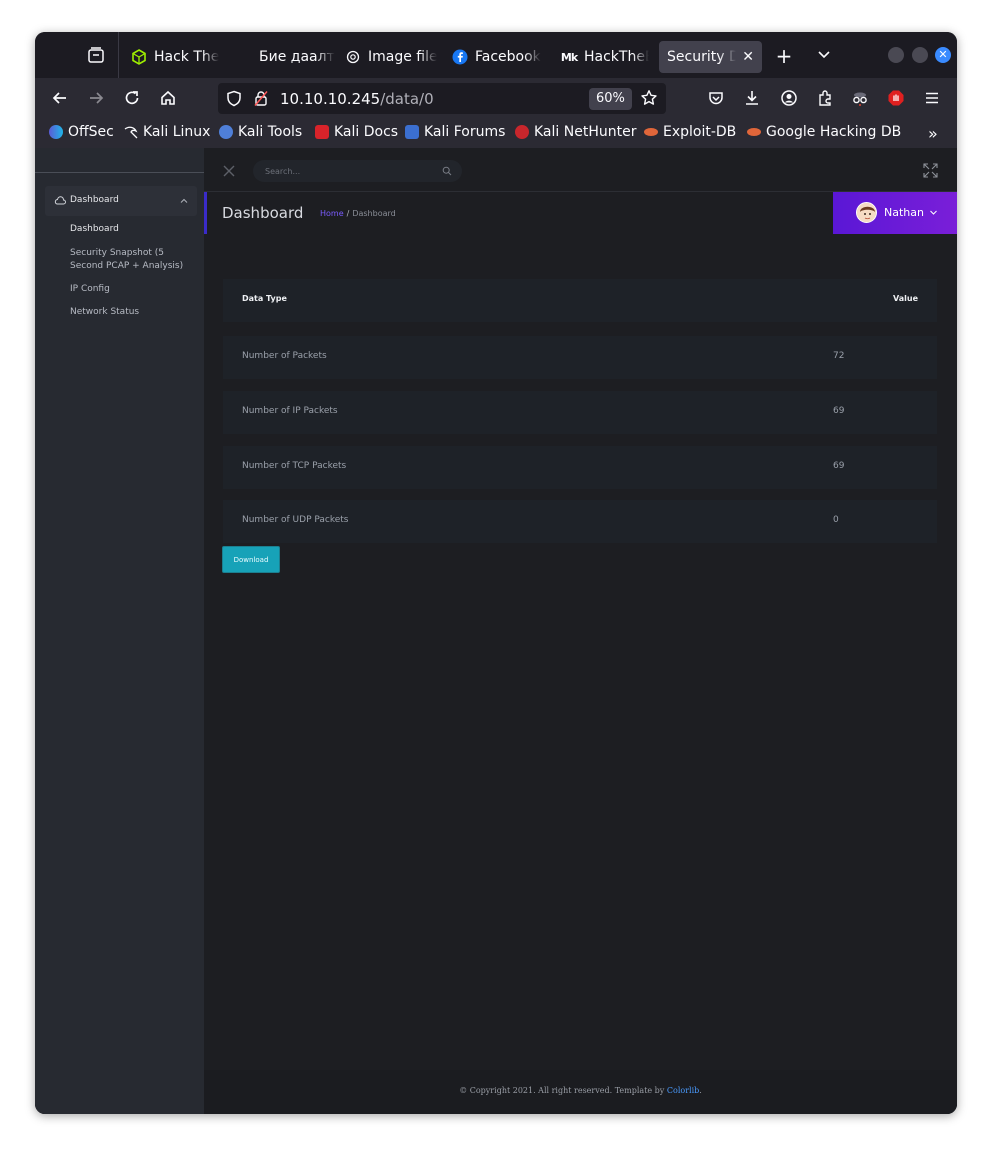 This screenshot has height=1153, width=992. I want to click on ghdb-icon, so click(754, 132).